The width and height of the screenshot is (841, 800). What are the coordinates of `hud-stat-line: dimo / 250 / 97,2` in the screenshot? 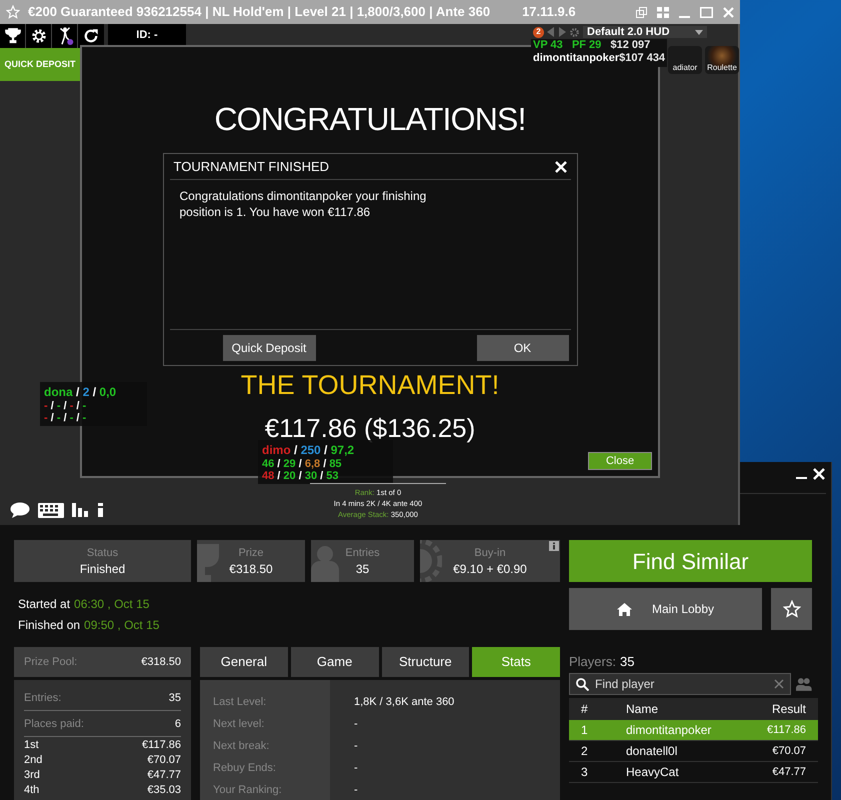 It's located at (309, 450).